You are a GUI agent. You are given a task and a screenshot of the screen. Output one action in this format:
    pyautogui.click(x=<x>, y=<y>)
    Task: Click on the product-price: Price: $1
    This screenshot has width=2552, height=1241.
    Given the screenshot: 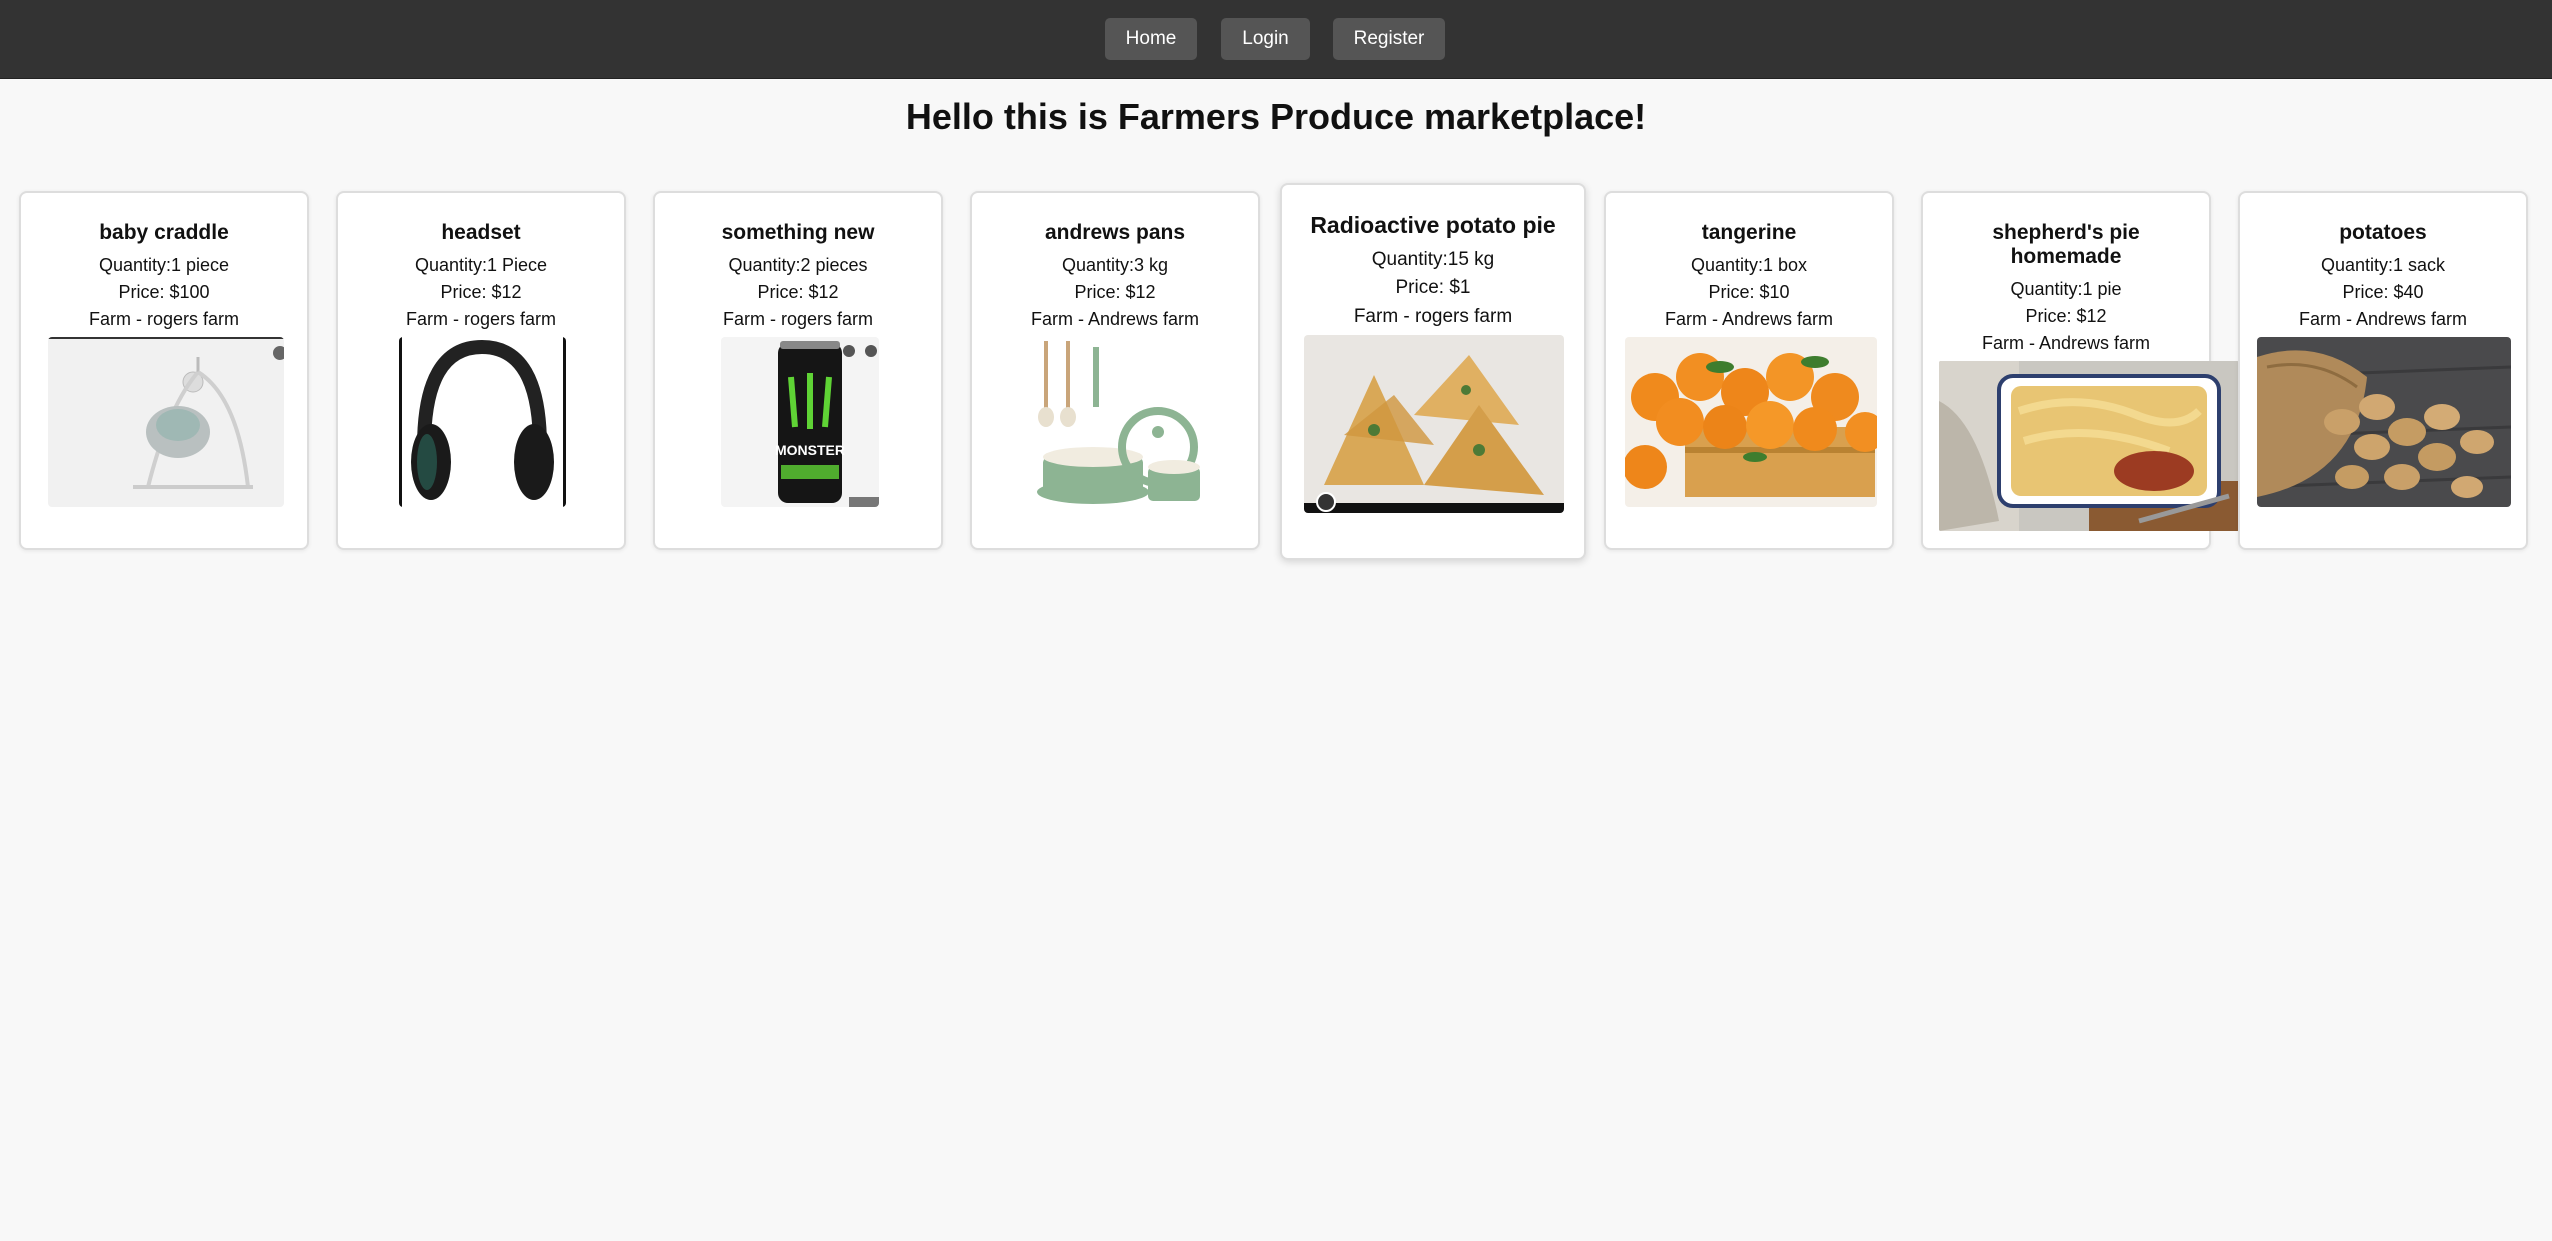 What is the action you would take?
    pyautogui.click(x=1433, y=287)
    